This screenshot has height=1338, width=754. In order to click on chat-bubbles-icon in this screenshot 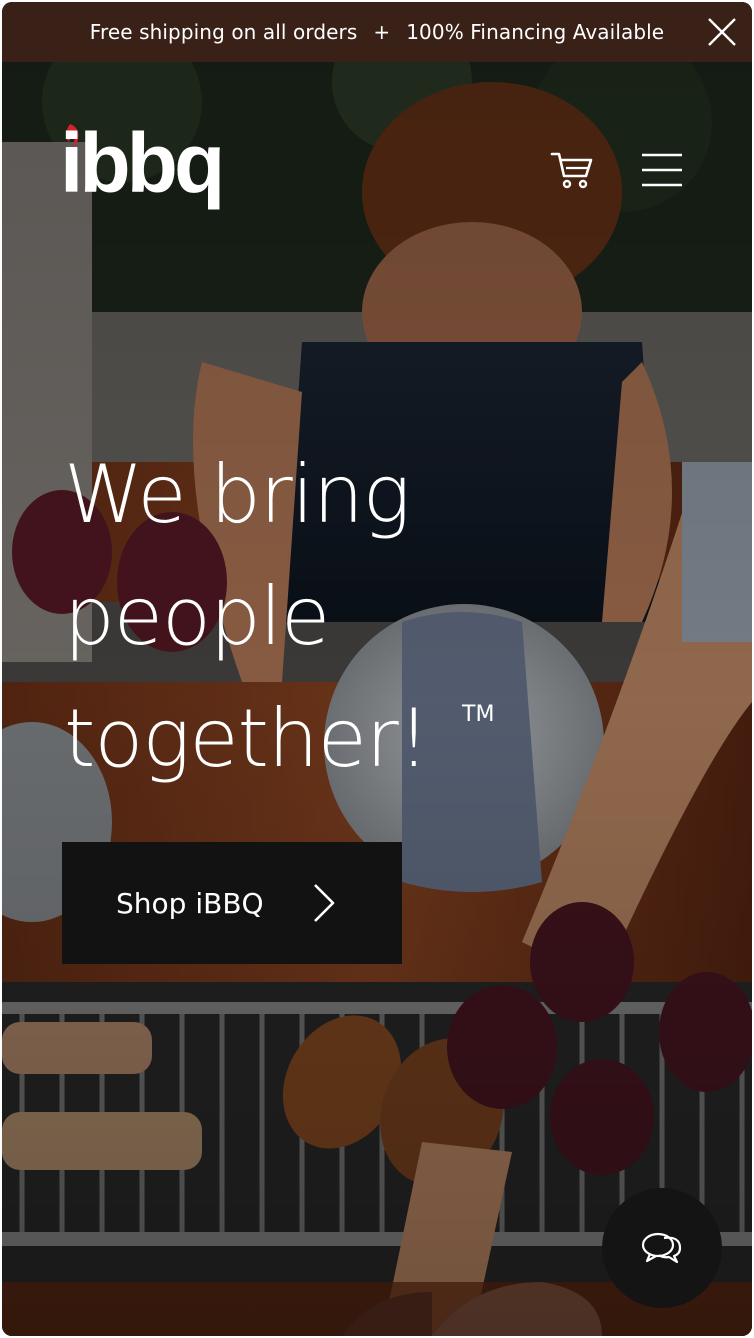, I will do `click(661, 1248)`.